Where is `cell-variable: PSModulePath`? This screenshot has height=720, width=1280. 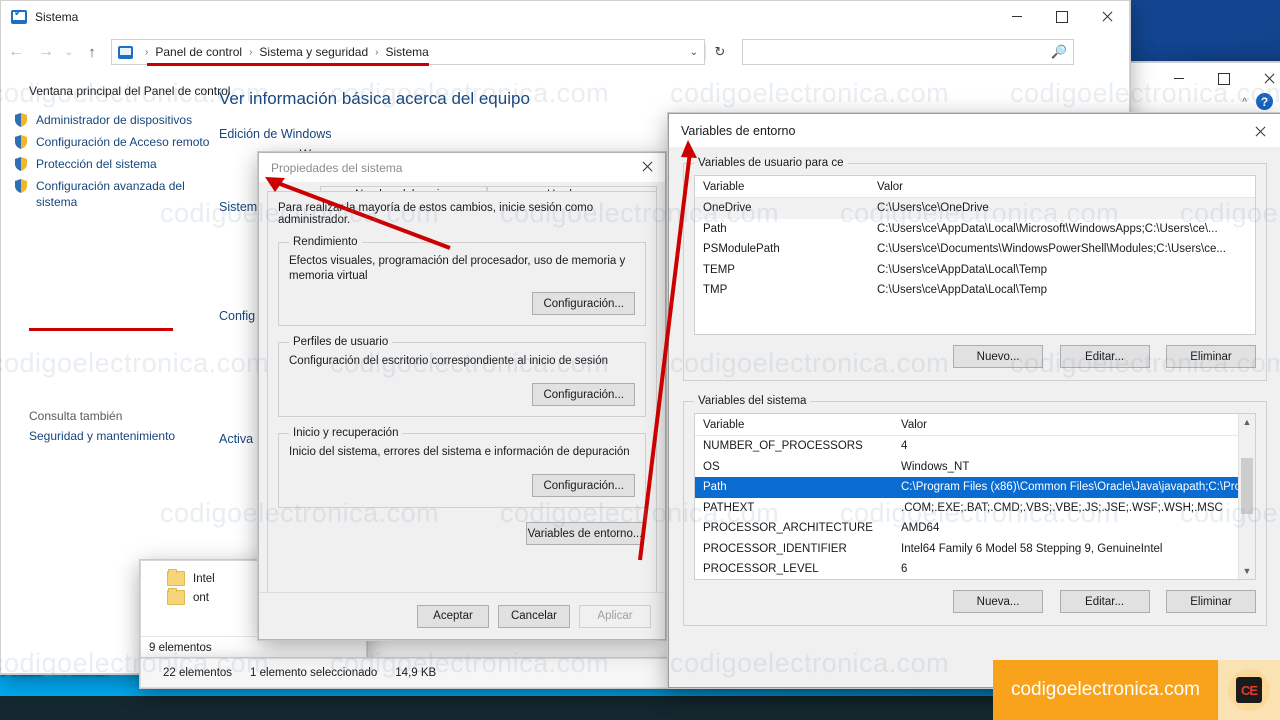
cell-variable: PSModulePath is located at coordinates (741, 249).